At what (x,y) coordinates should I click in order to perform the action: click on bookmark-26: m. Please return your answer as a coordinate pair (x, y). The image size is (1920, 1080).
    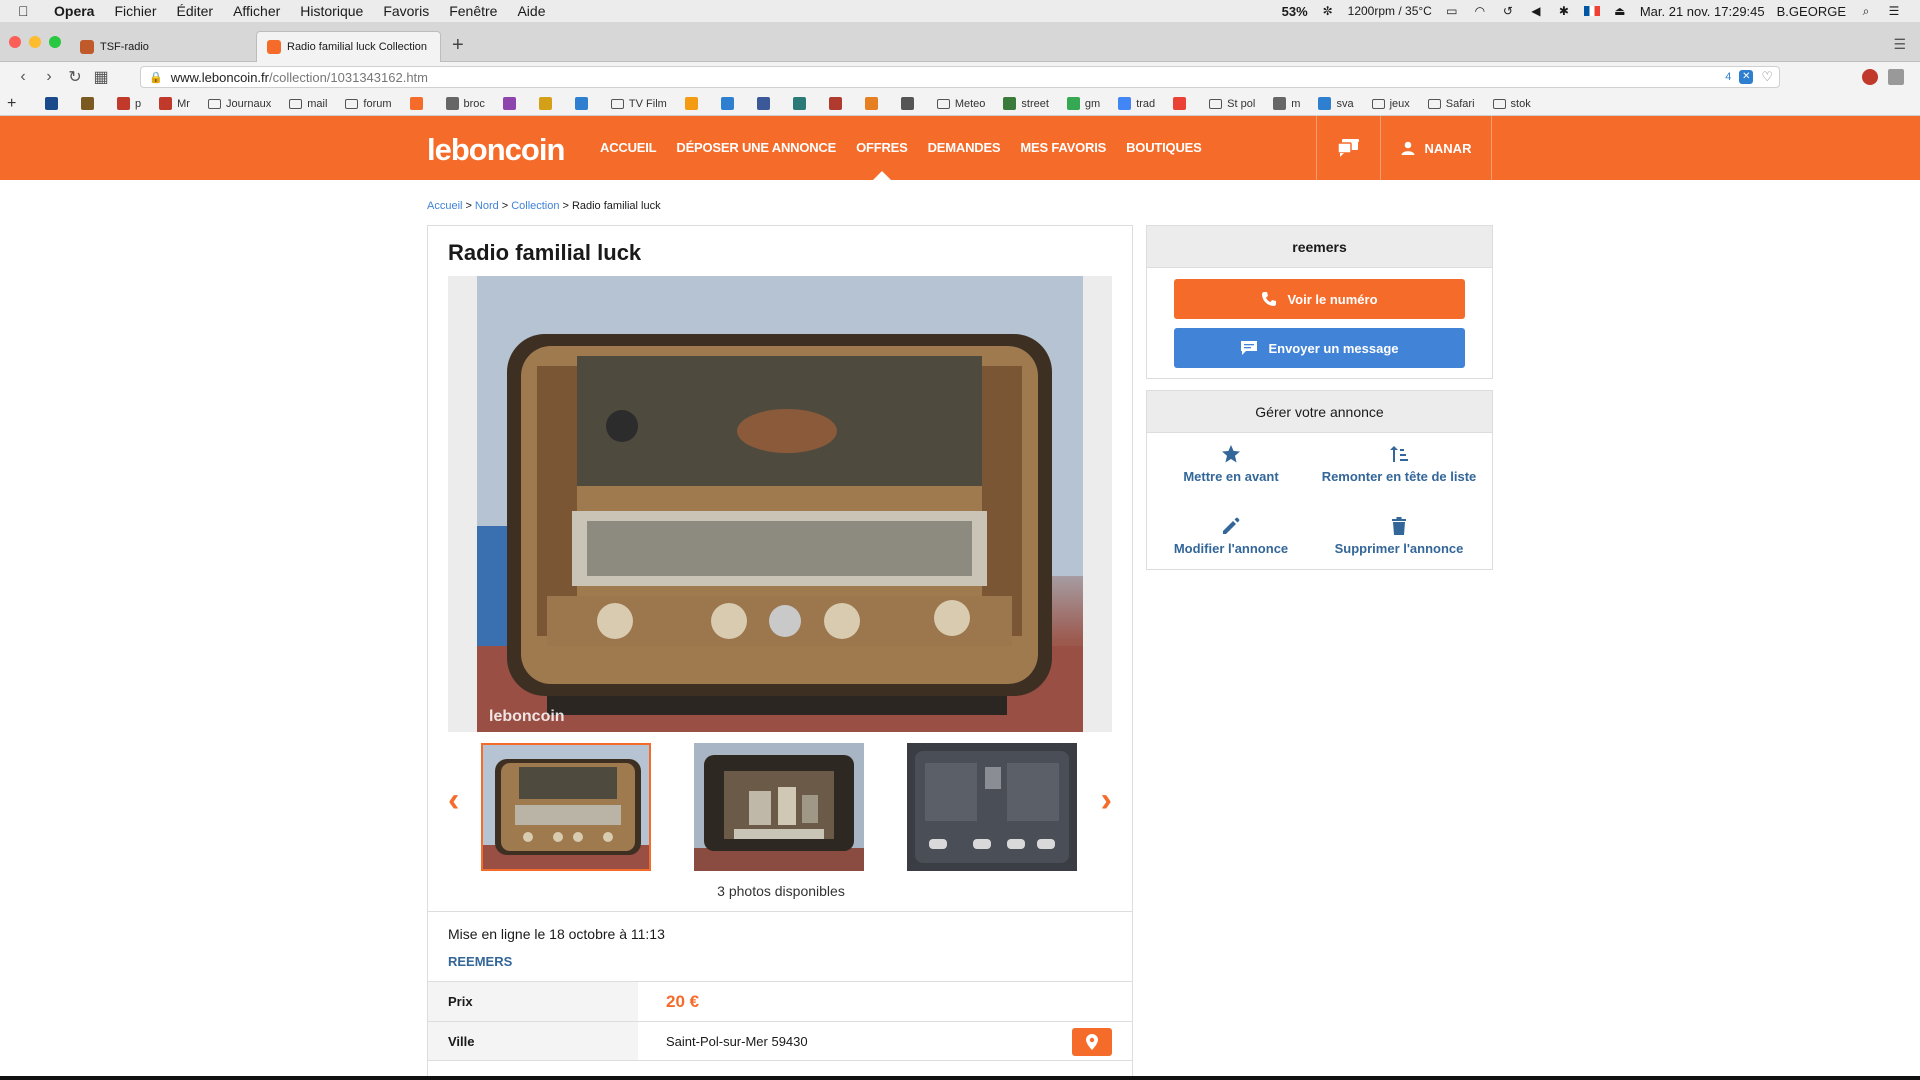
    Looking at the image, I should click on (1286, 103).